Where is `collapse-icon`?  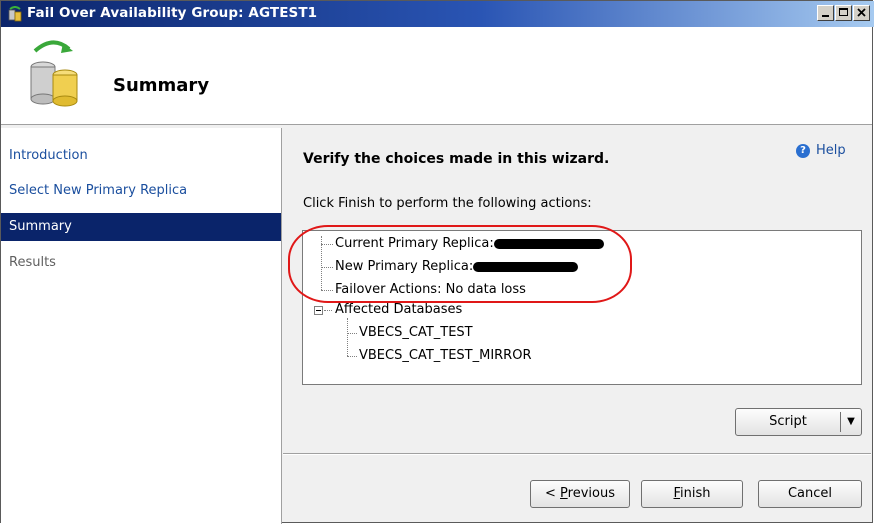 collapse-icon is located at coordinates (318, 310).